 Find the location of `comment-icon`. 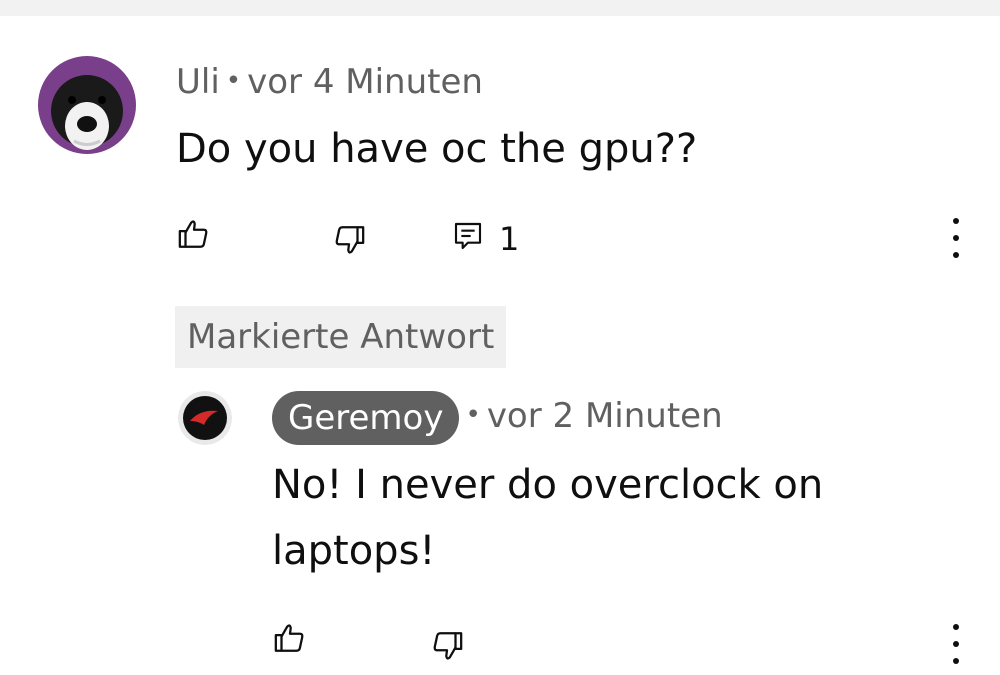

comment-icon is located at coordinates (468, 236).